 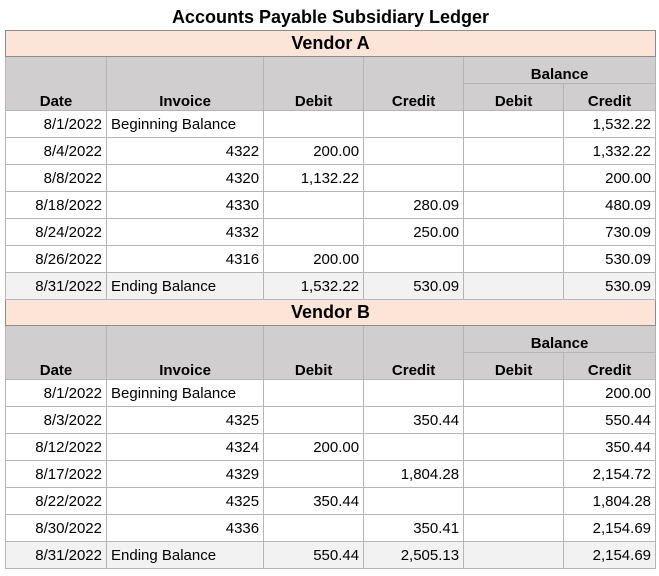 I want to click on cell-invoice: 4324, so click(x=185, y=447).